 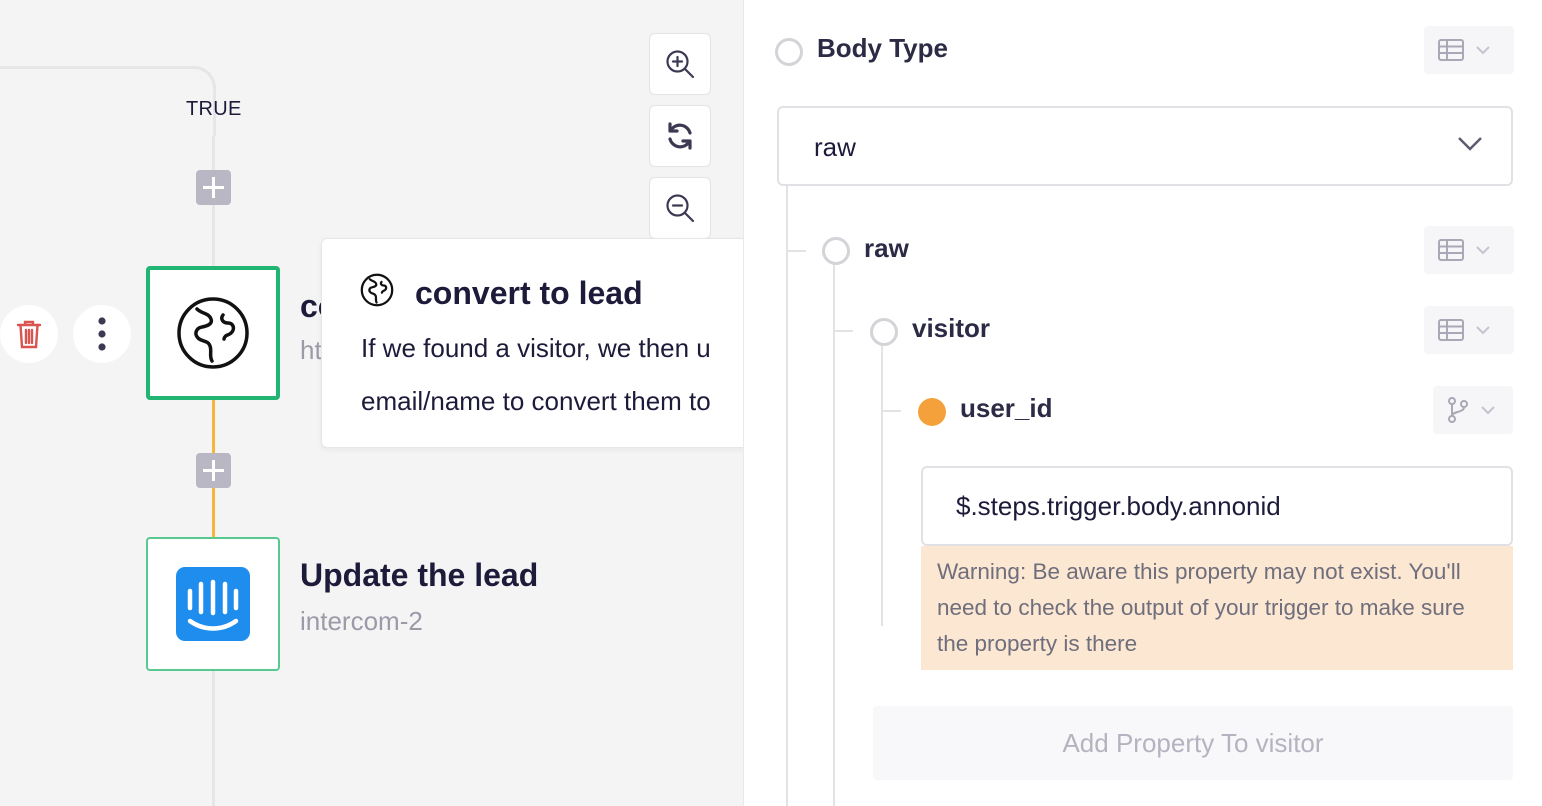 I want to click on zoom-in-button, so click(x=680, y=64).